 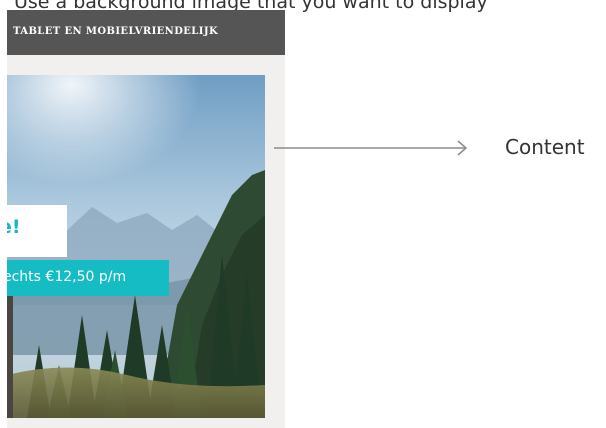 What do you see at coordinates (371, 148) in the screenshot?
I see `arrow-right-icon` at bounding box center [371, 148].